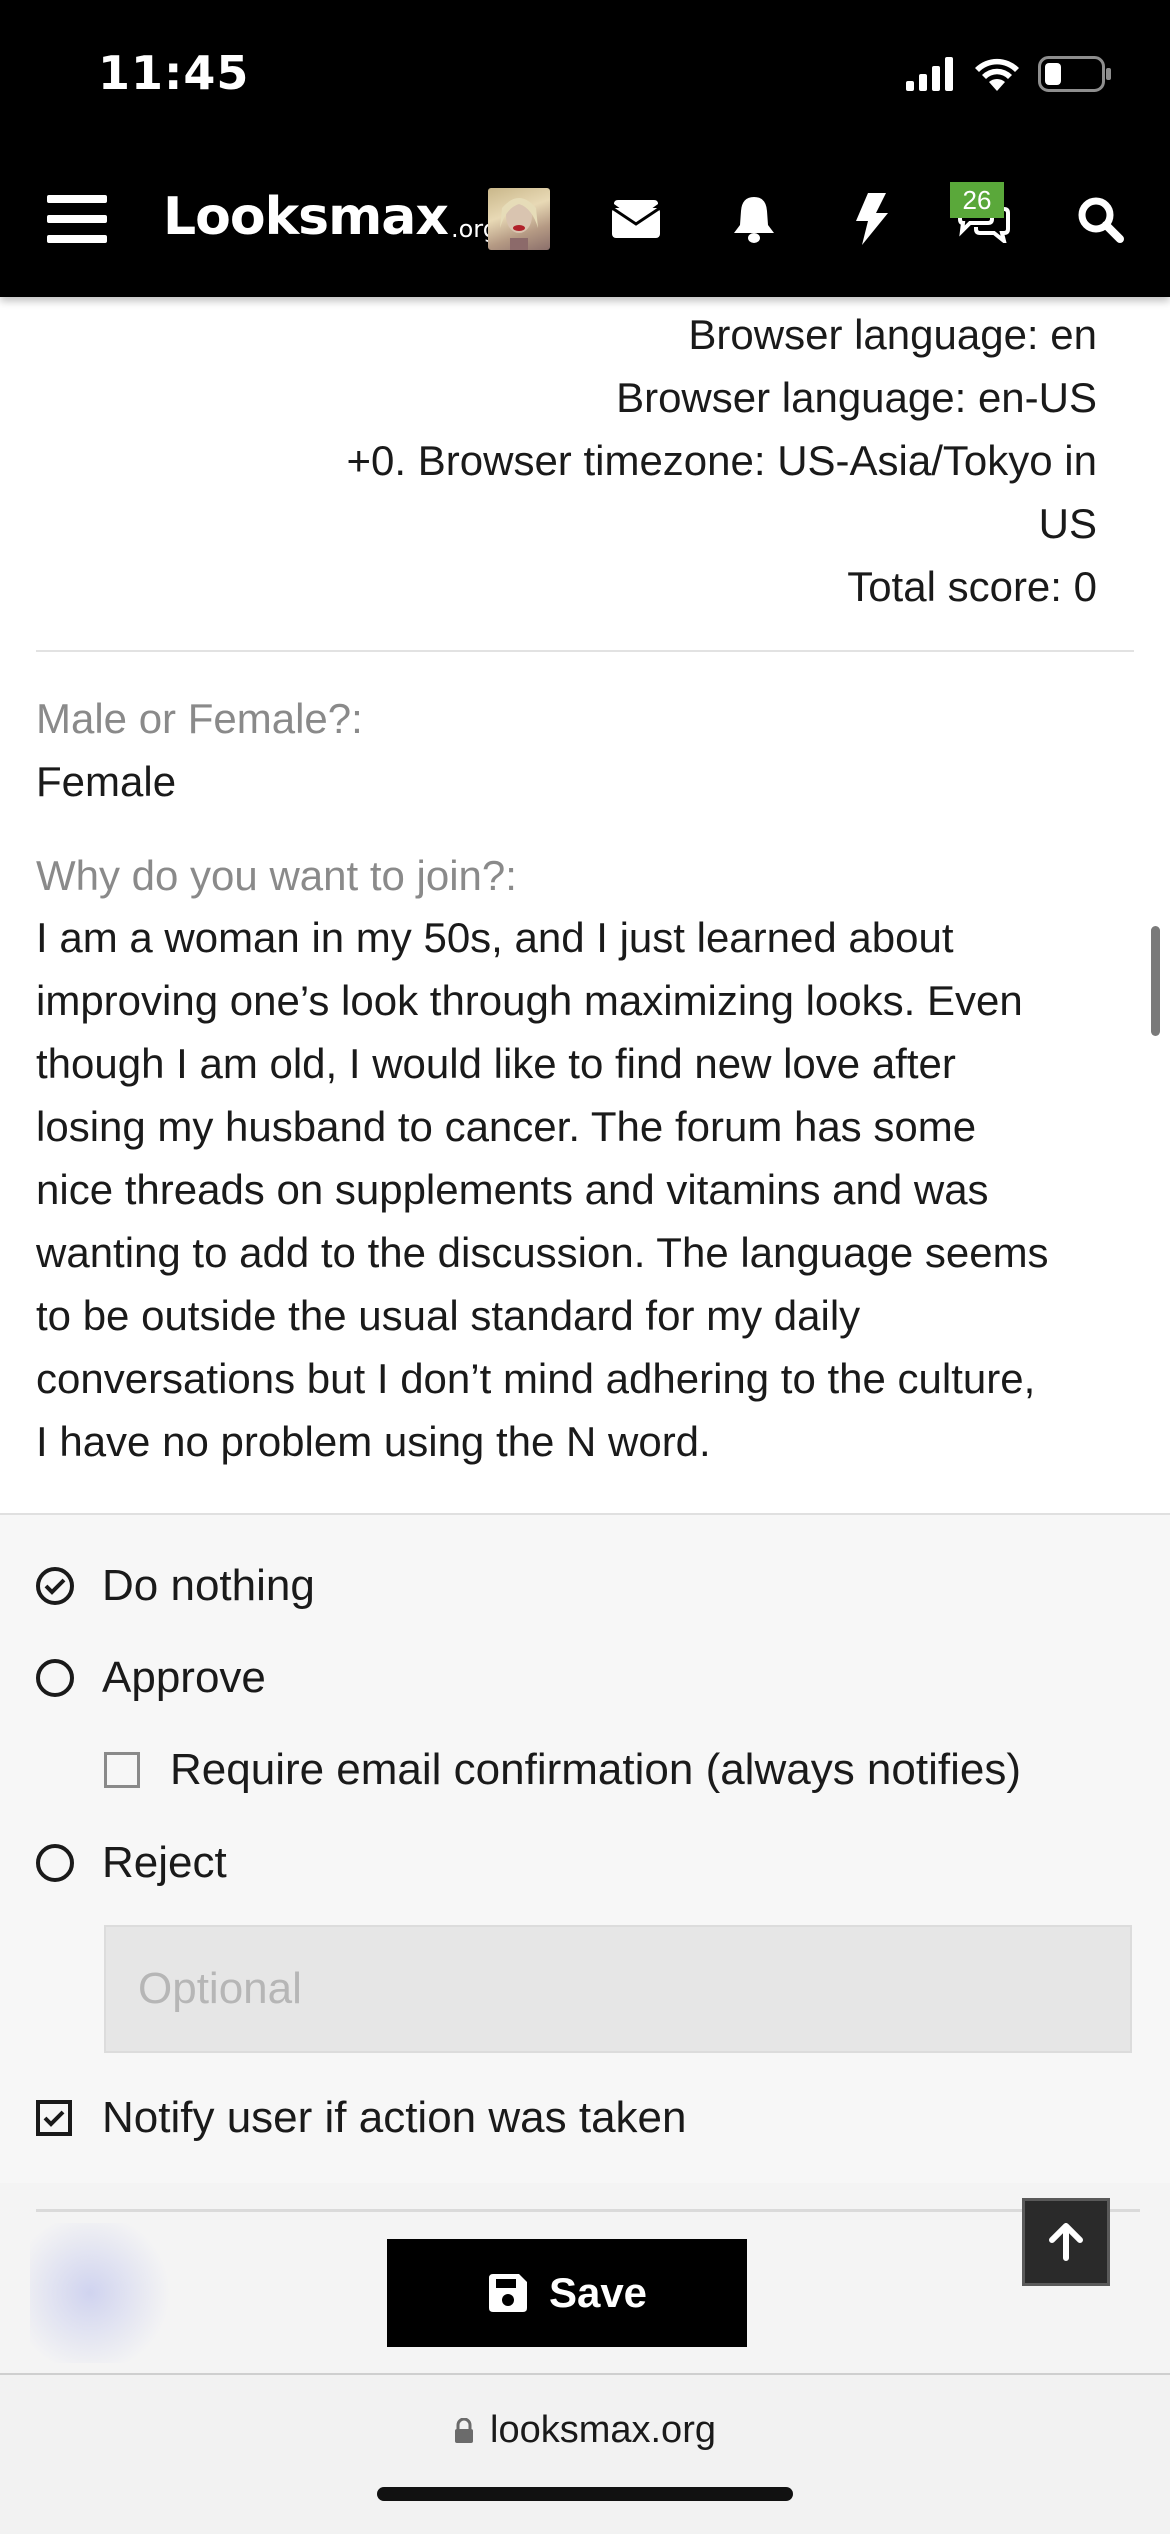 Image resolution: width=1170 pixels, height=2534 pixels. What do you see at coordinates (276, 875) in the screenshot?
I see `join-reason-label: Why do you want to join?:` at bounding box center [276, 875].